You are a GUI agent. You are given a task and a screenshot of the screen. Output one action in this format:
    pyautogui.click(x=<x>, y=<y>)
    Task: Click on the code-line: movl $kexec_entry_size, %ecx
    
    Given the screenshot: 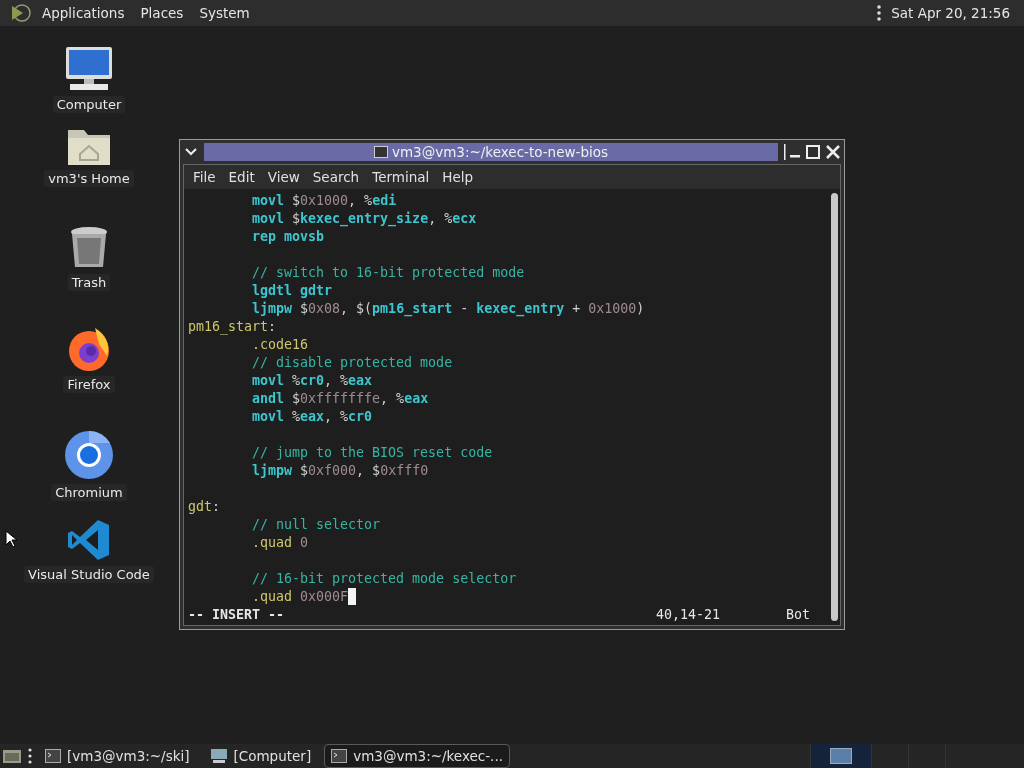 What is the action you would take?
    pyautogui.click(x=364, y=218)
    